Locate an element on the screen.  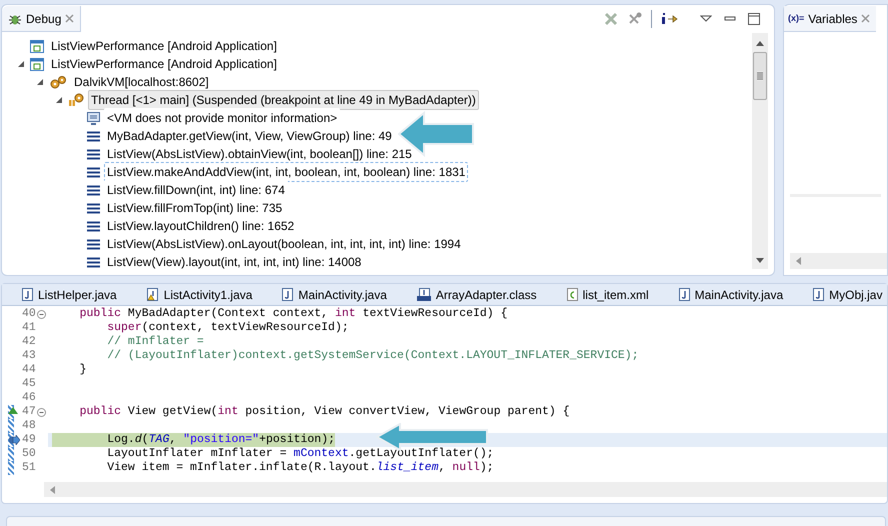
class-file-icon is located at coordinates (423, 294).